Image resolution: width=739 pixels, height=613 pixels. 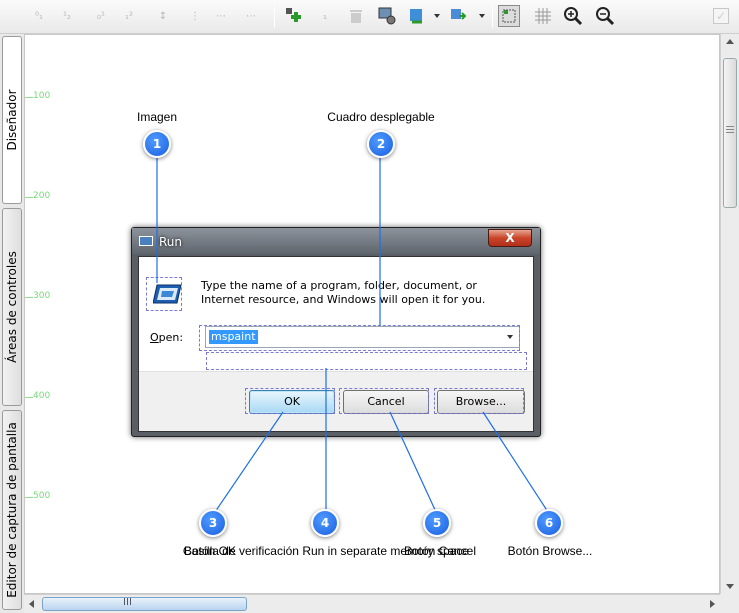 What do you see at coordinates (440, 551) in the screenshot?
I see `callout-label-5: Botón Cancel` at bounding box center [440, 551].